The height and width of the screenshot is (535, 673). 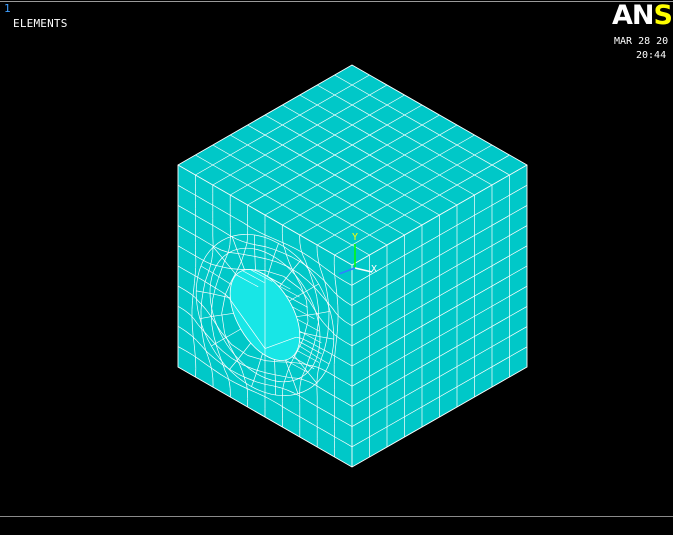 I want to click on triad-x-label: X, so click(x=374, y=269).